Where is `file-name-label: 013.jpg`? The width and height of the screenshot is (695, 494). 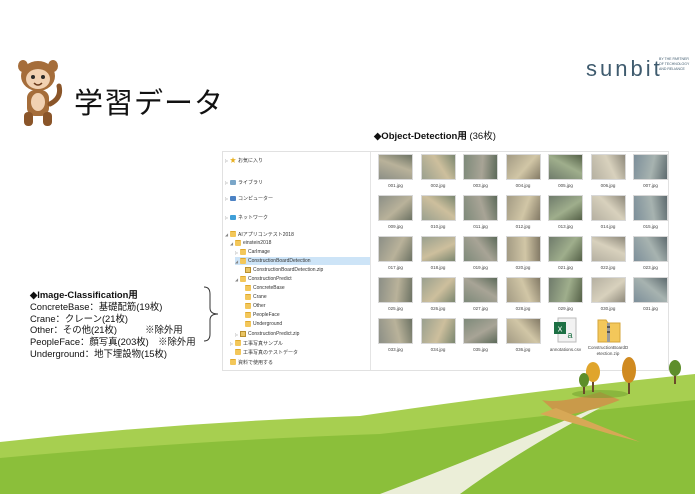
file-name-label: 013.jpg is located at coordinates (566, 226).